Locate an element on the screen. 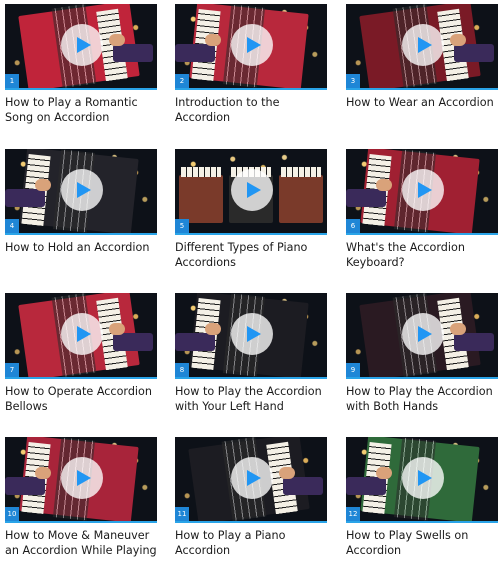  video-number-badge: 9 is located at coordinates (353, 370).